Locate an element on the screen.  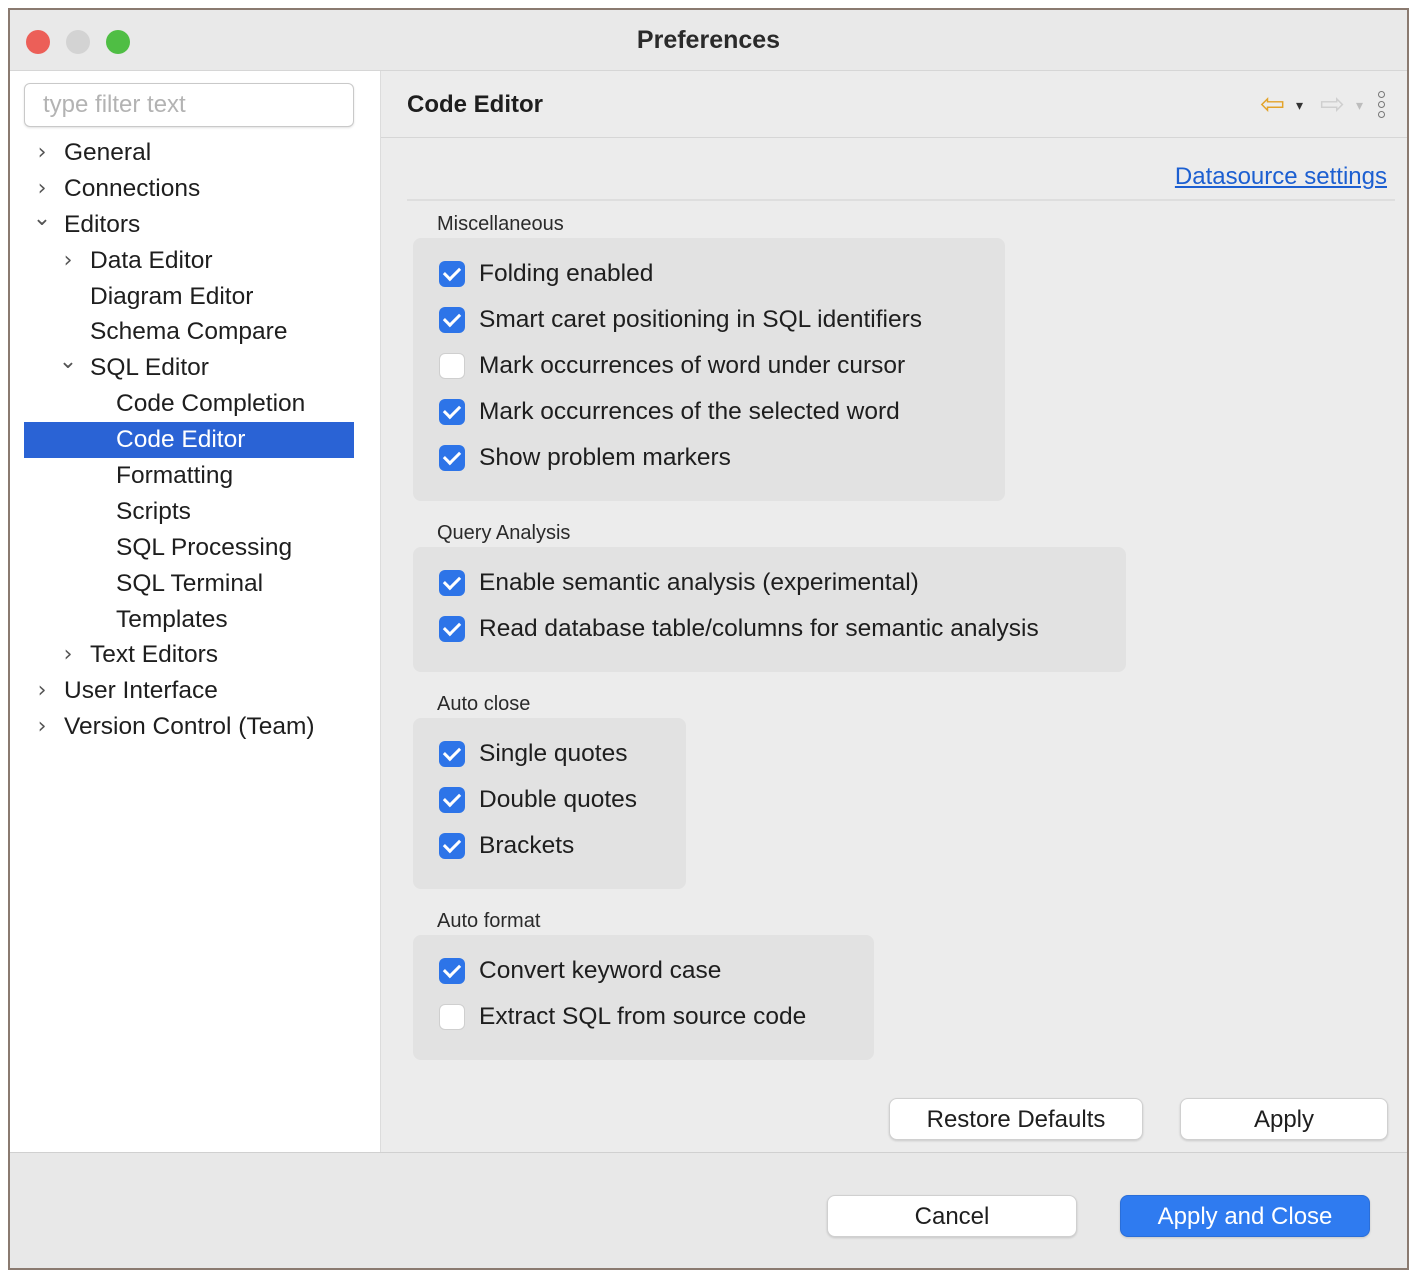
sidebar-item: Scripts is located at coordinates (195, 512).